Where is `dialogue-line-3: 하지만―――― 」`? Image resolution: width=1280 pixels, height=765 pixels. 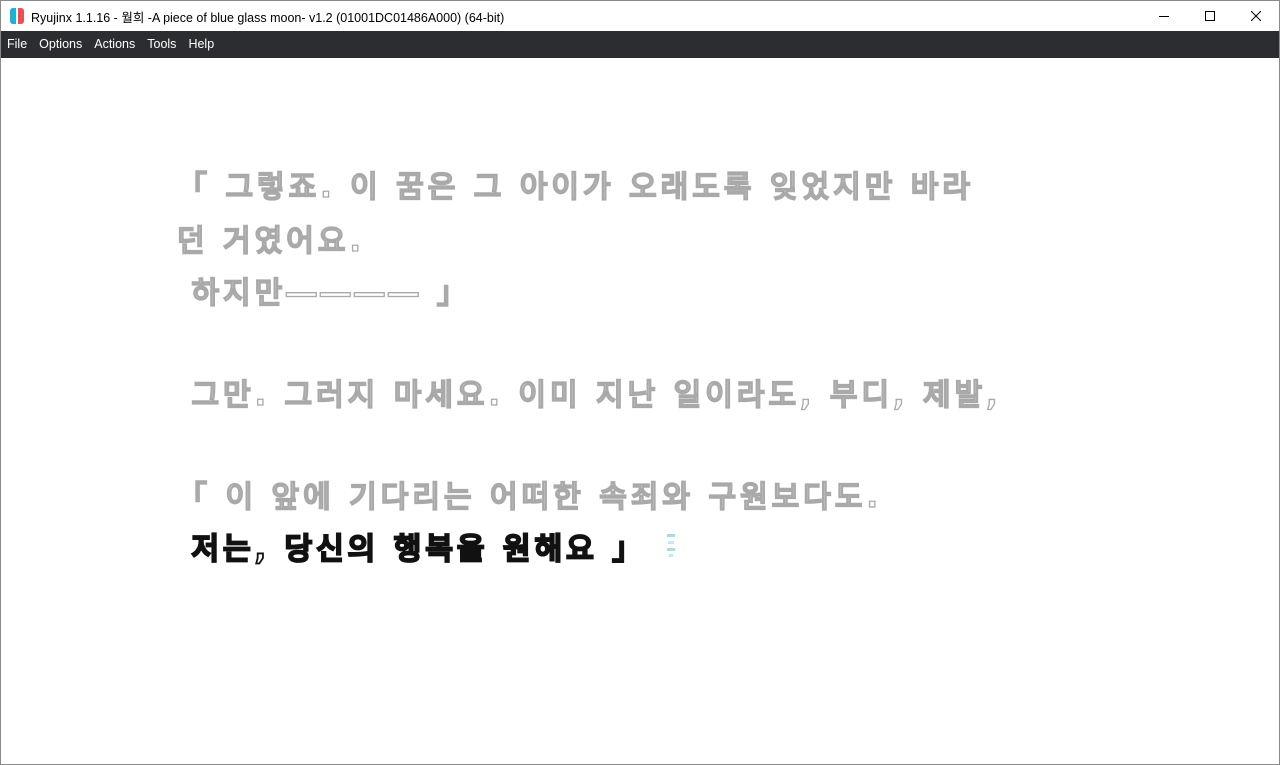 dialogue-line-3: 하지만―――― 」 is located at coordinates (324, 293).